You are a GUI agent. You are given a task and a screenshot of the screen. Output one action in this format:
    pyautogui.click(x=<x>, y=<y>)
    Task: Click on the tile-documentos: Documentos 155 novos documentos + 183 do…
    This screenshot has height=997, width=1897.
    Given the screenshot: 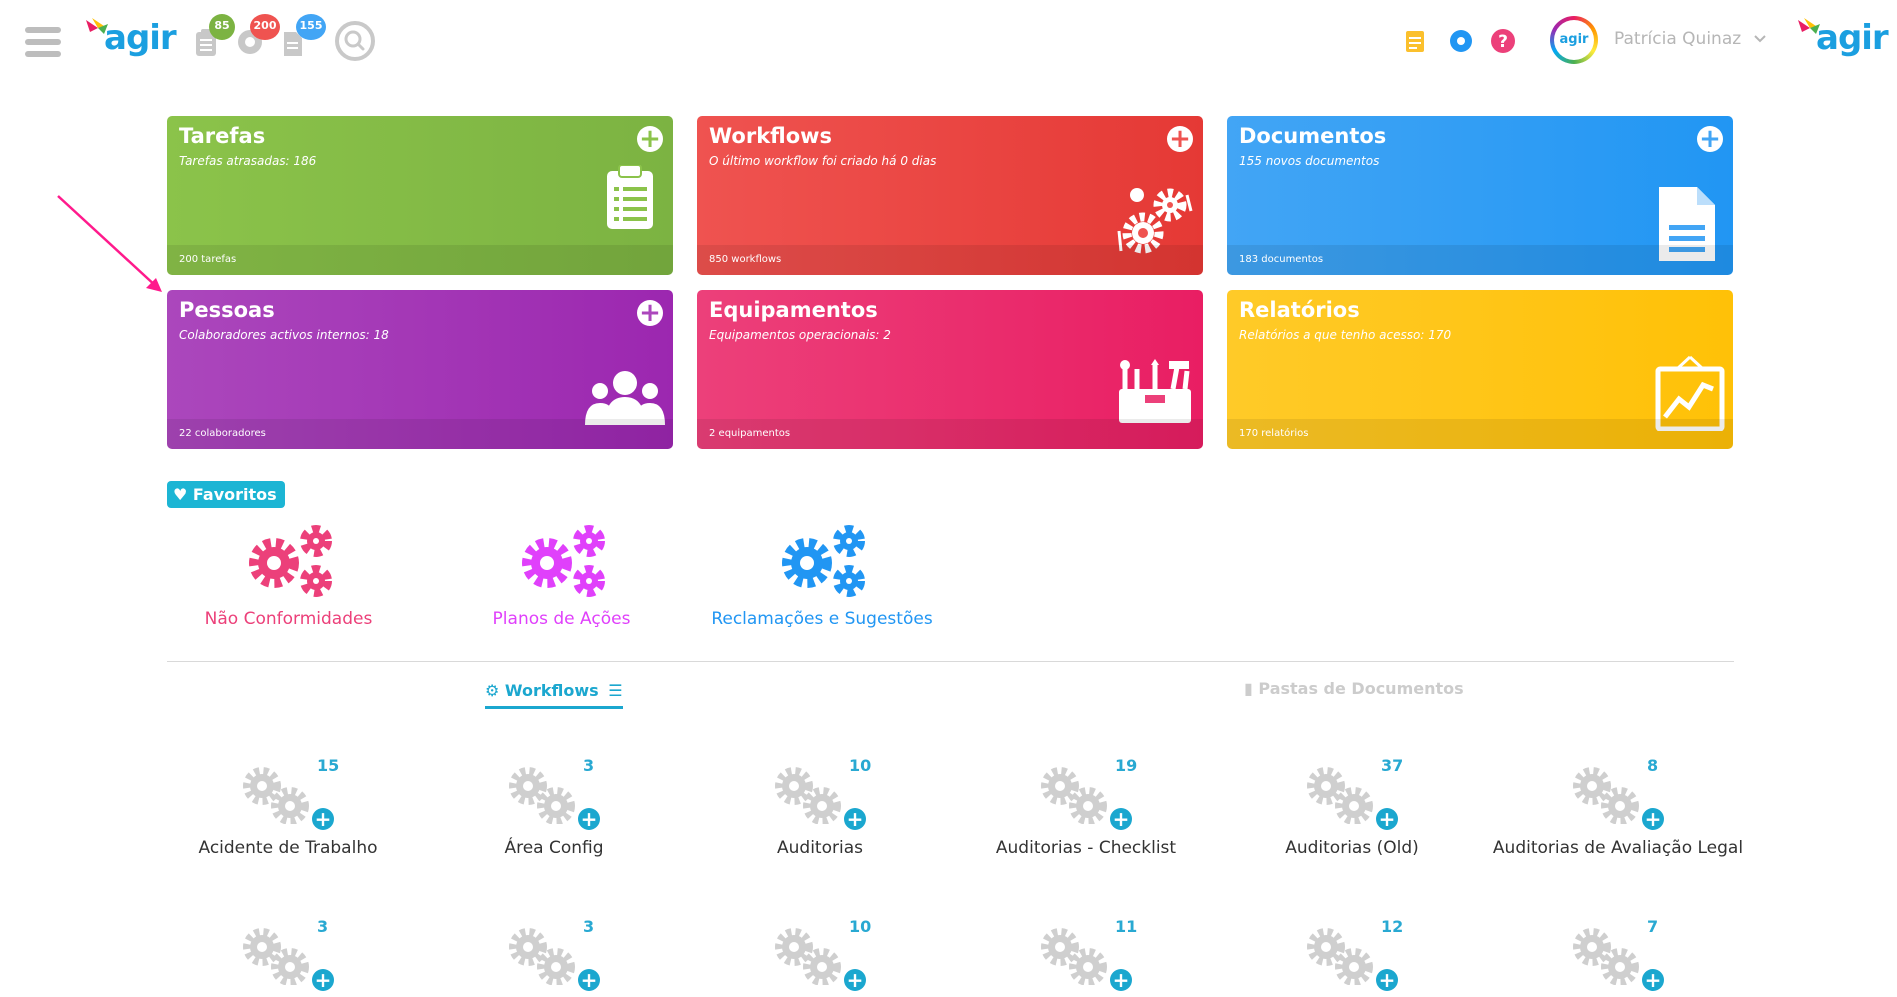 What is the action you would take?
    pyautogui.click(x=1480, y=195)
    